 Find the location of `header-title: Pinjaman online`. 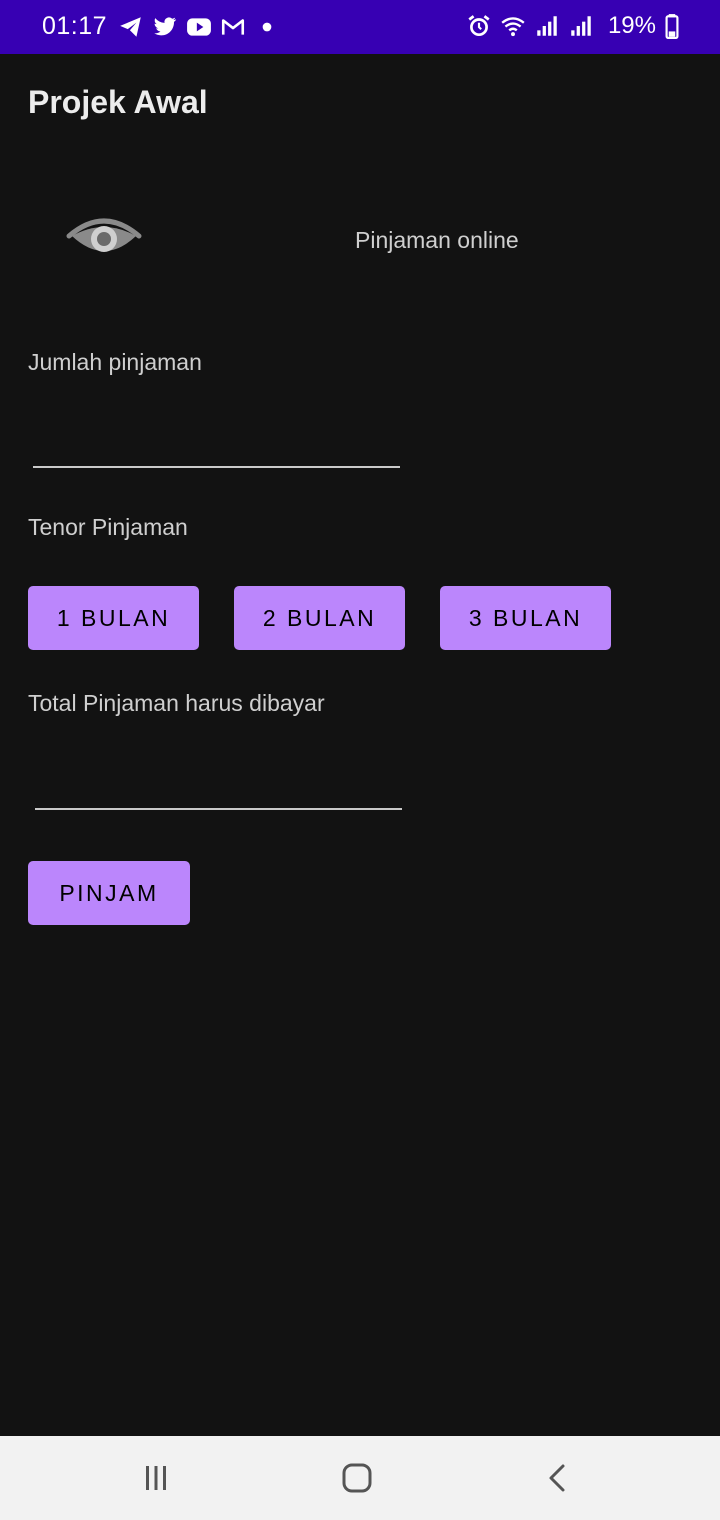

header-title: Pinjaman online is located at coordinates (437, 240).